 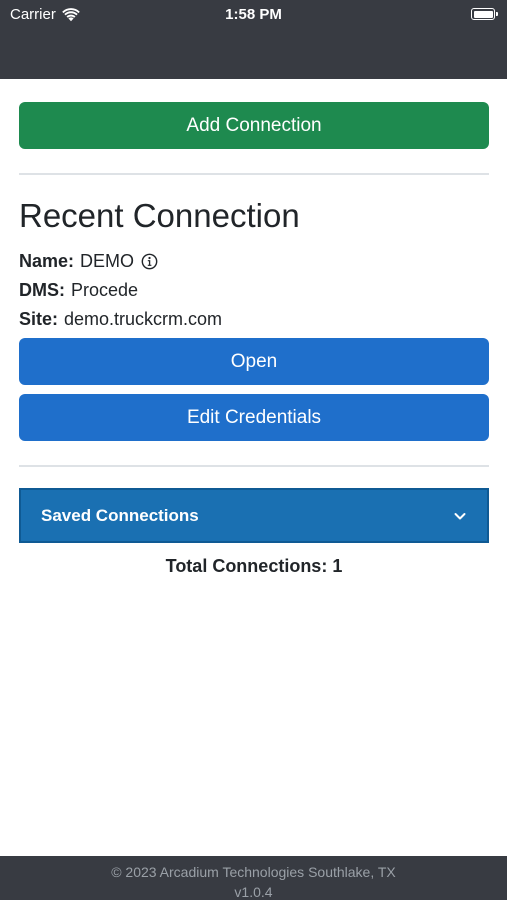 I want to click on clock: 1:58 PM, so click(x=253, y=14).